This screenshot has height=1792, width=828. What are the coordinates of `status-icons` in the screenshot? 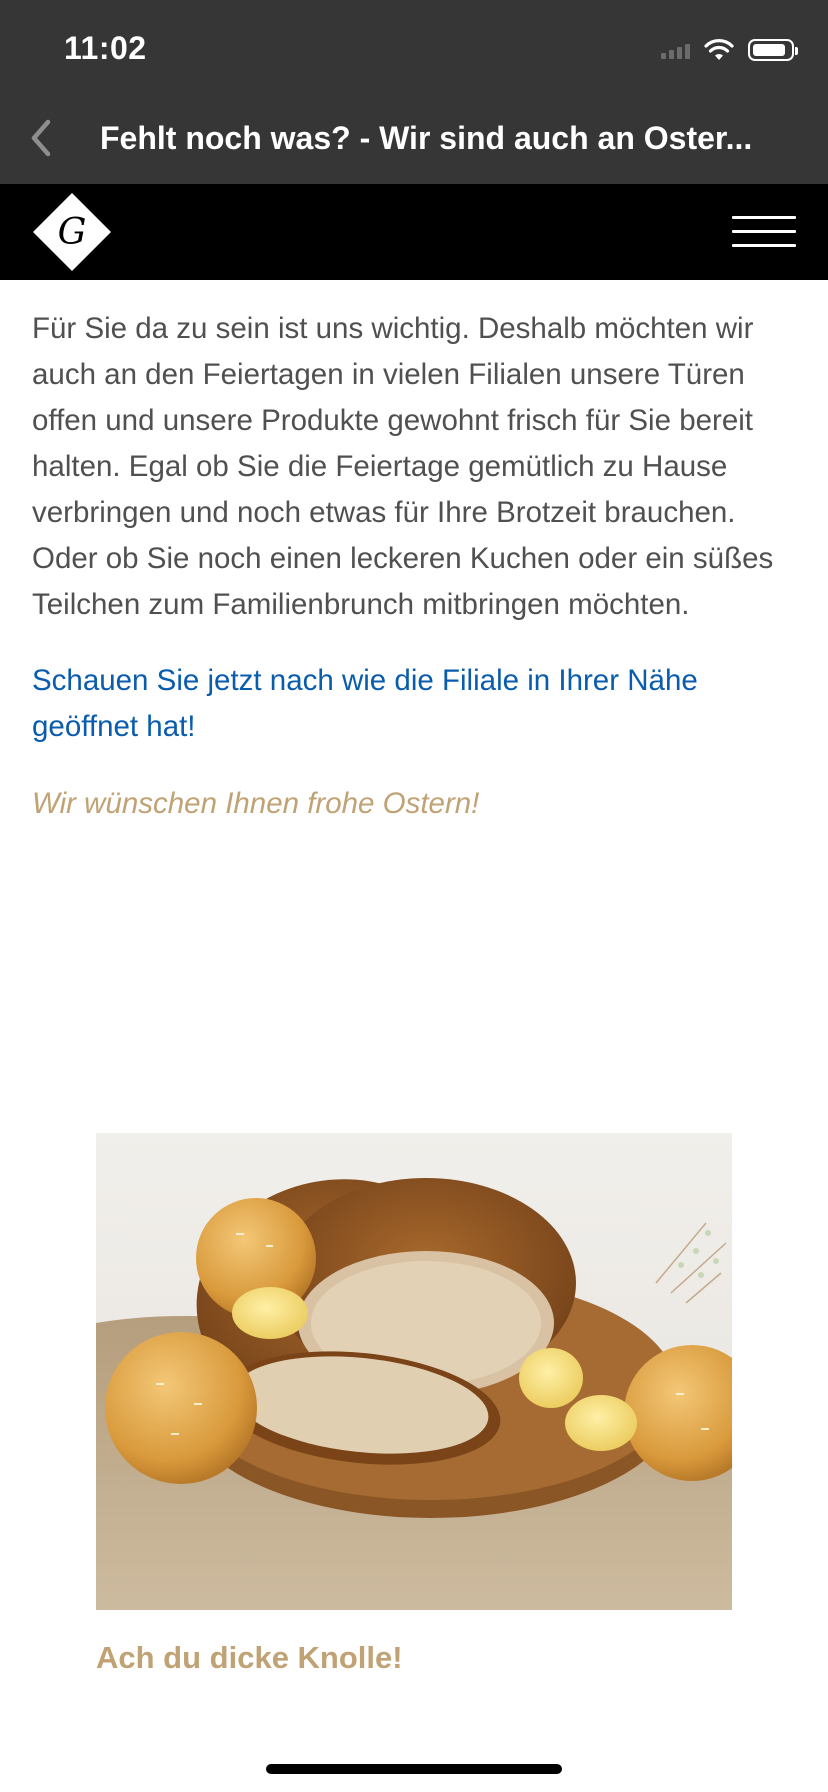 It's located at (729, 50).